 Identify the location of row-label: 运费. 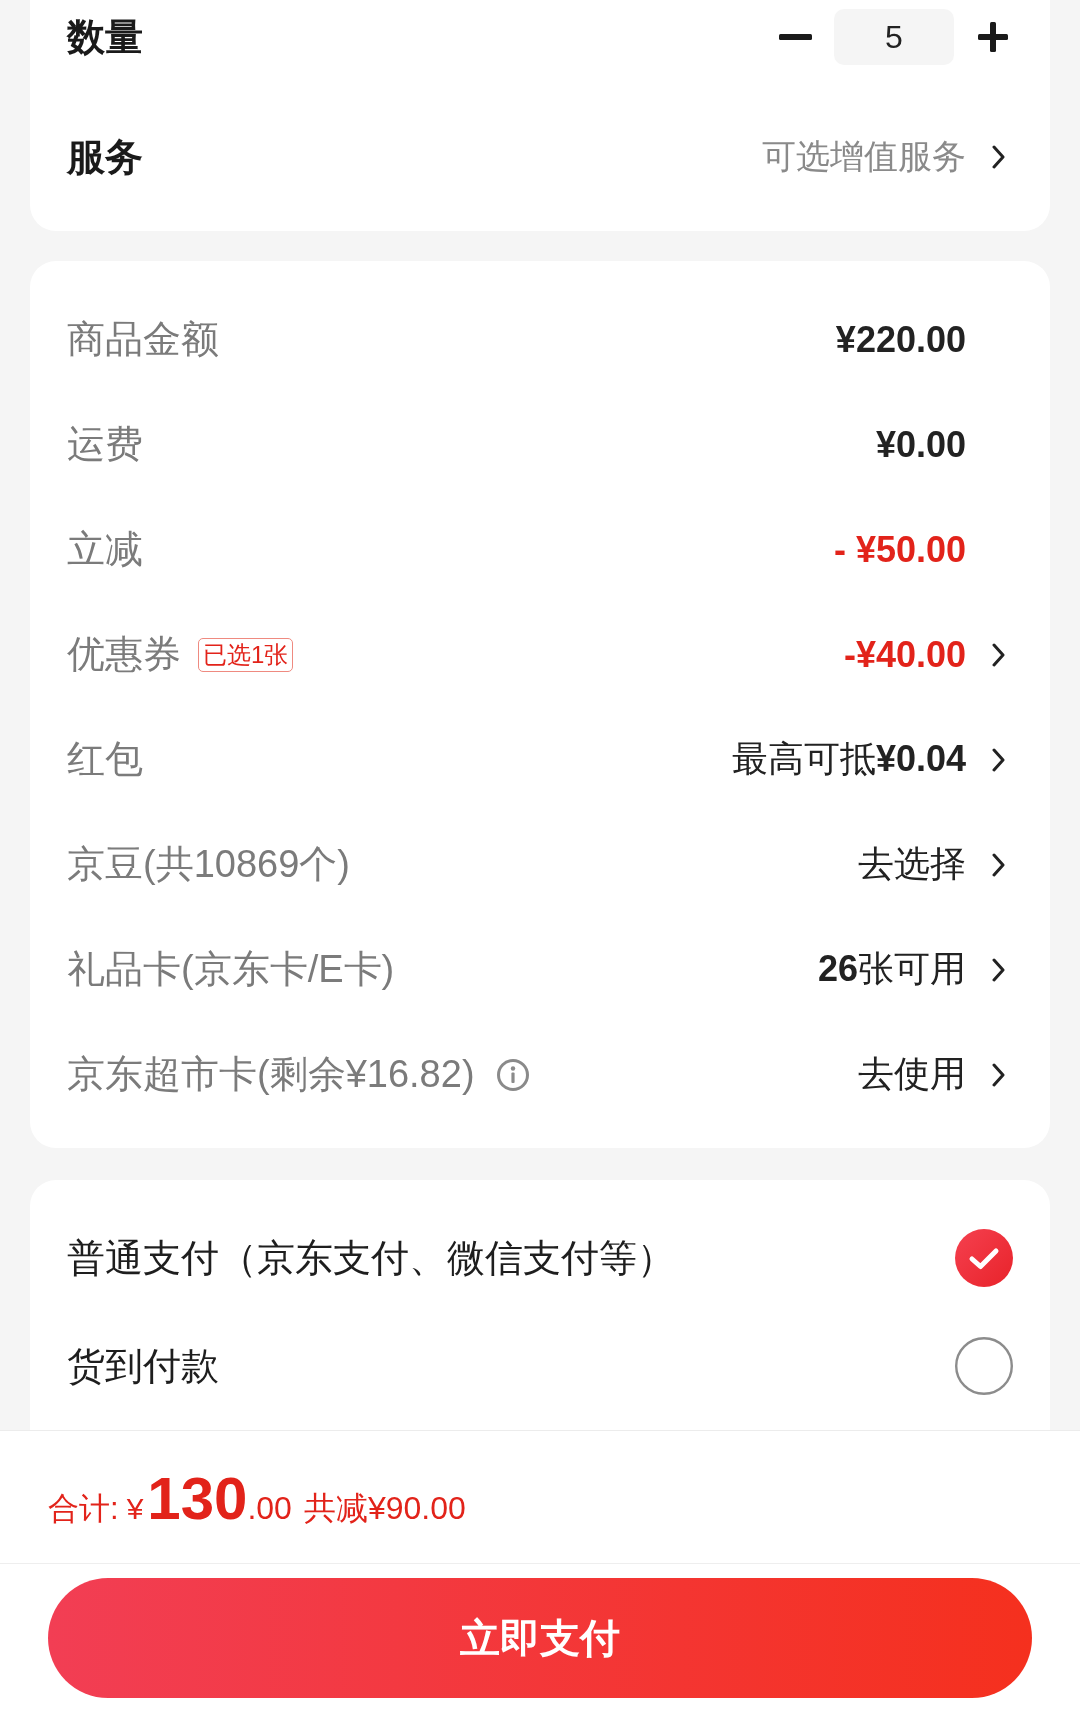
(105, 444).